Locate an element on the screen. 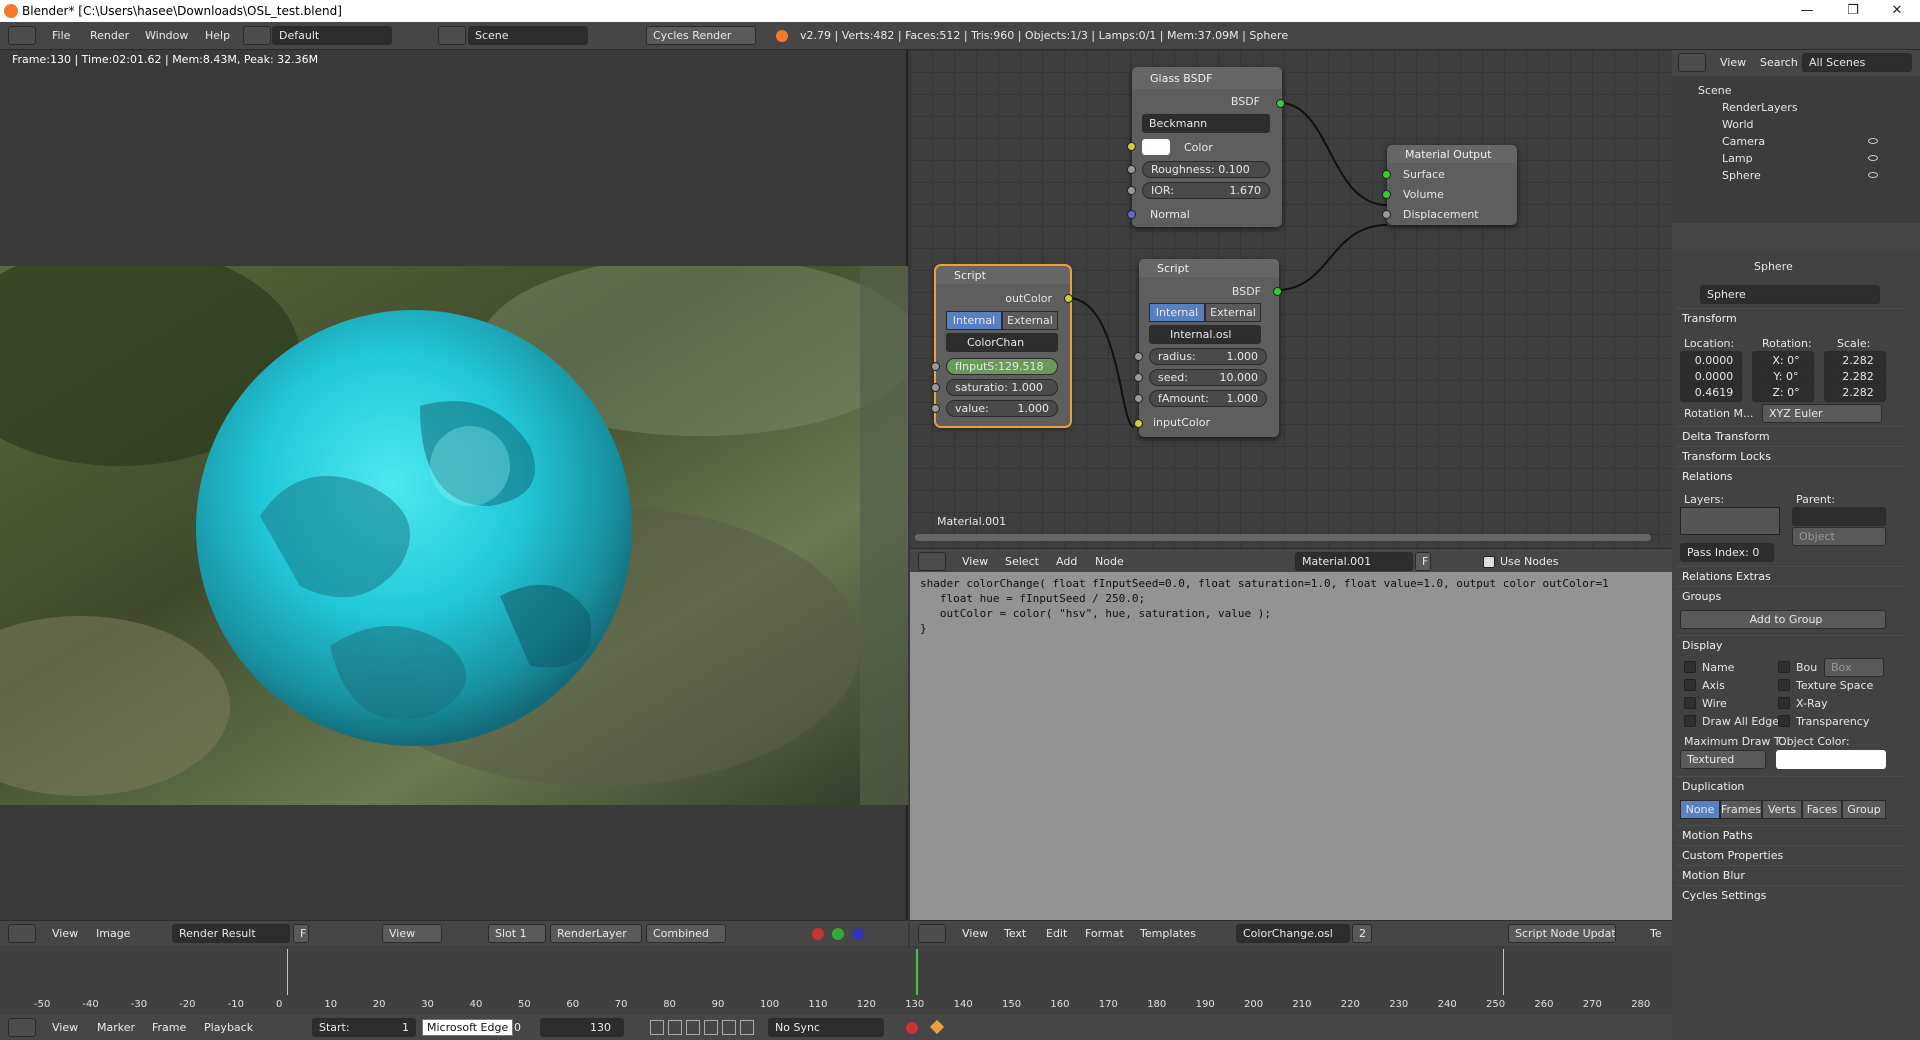  roughness-socket is located at coordinates (1131, 169).